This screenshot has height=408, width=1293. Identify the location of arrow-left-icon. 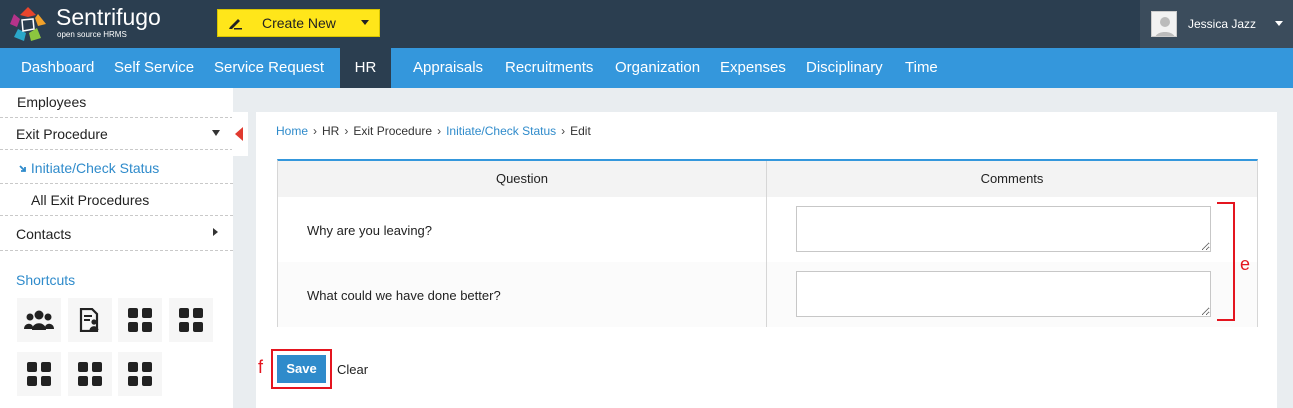
(239, 134).